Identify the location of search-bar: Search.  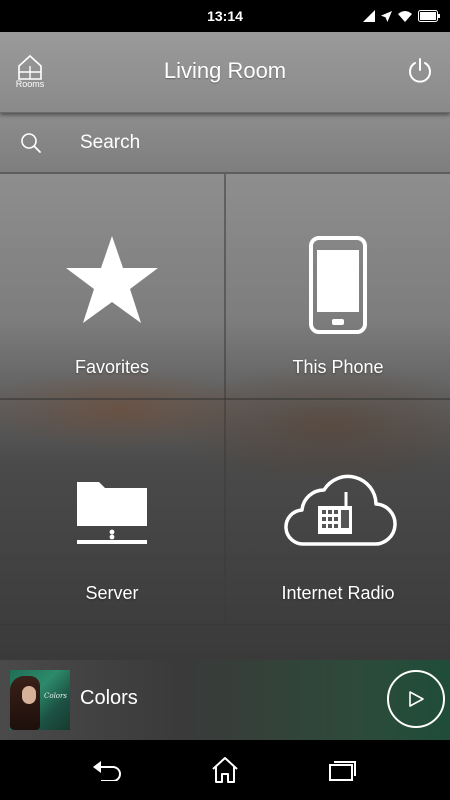
(225, 143).